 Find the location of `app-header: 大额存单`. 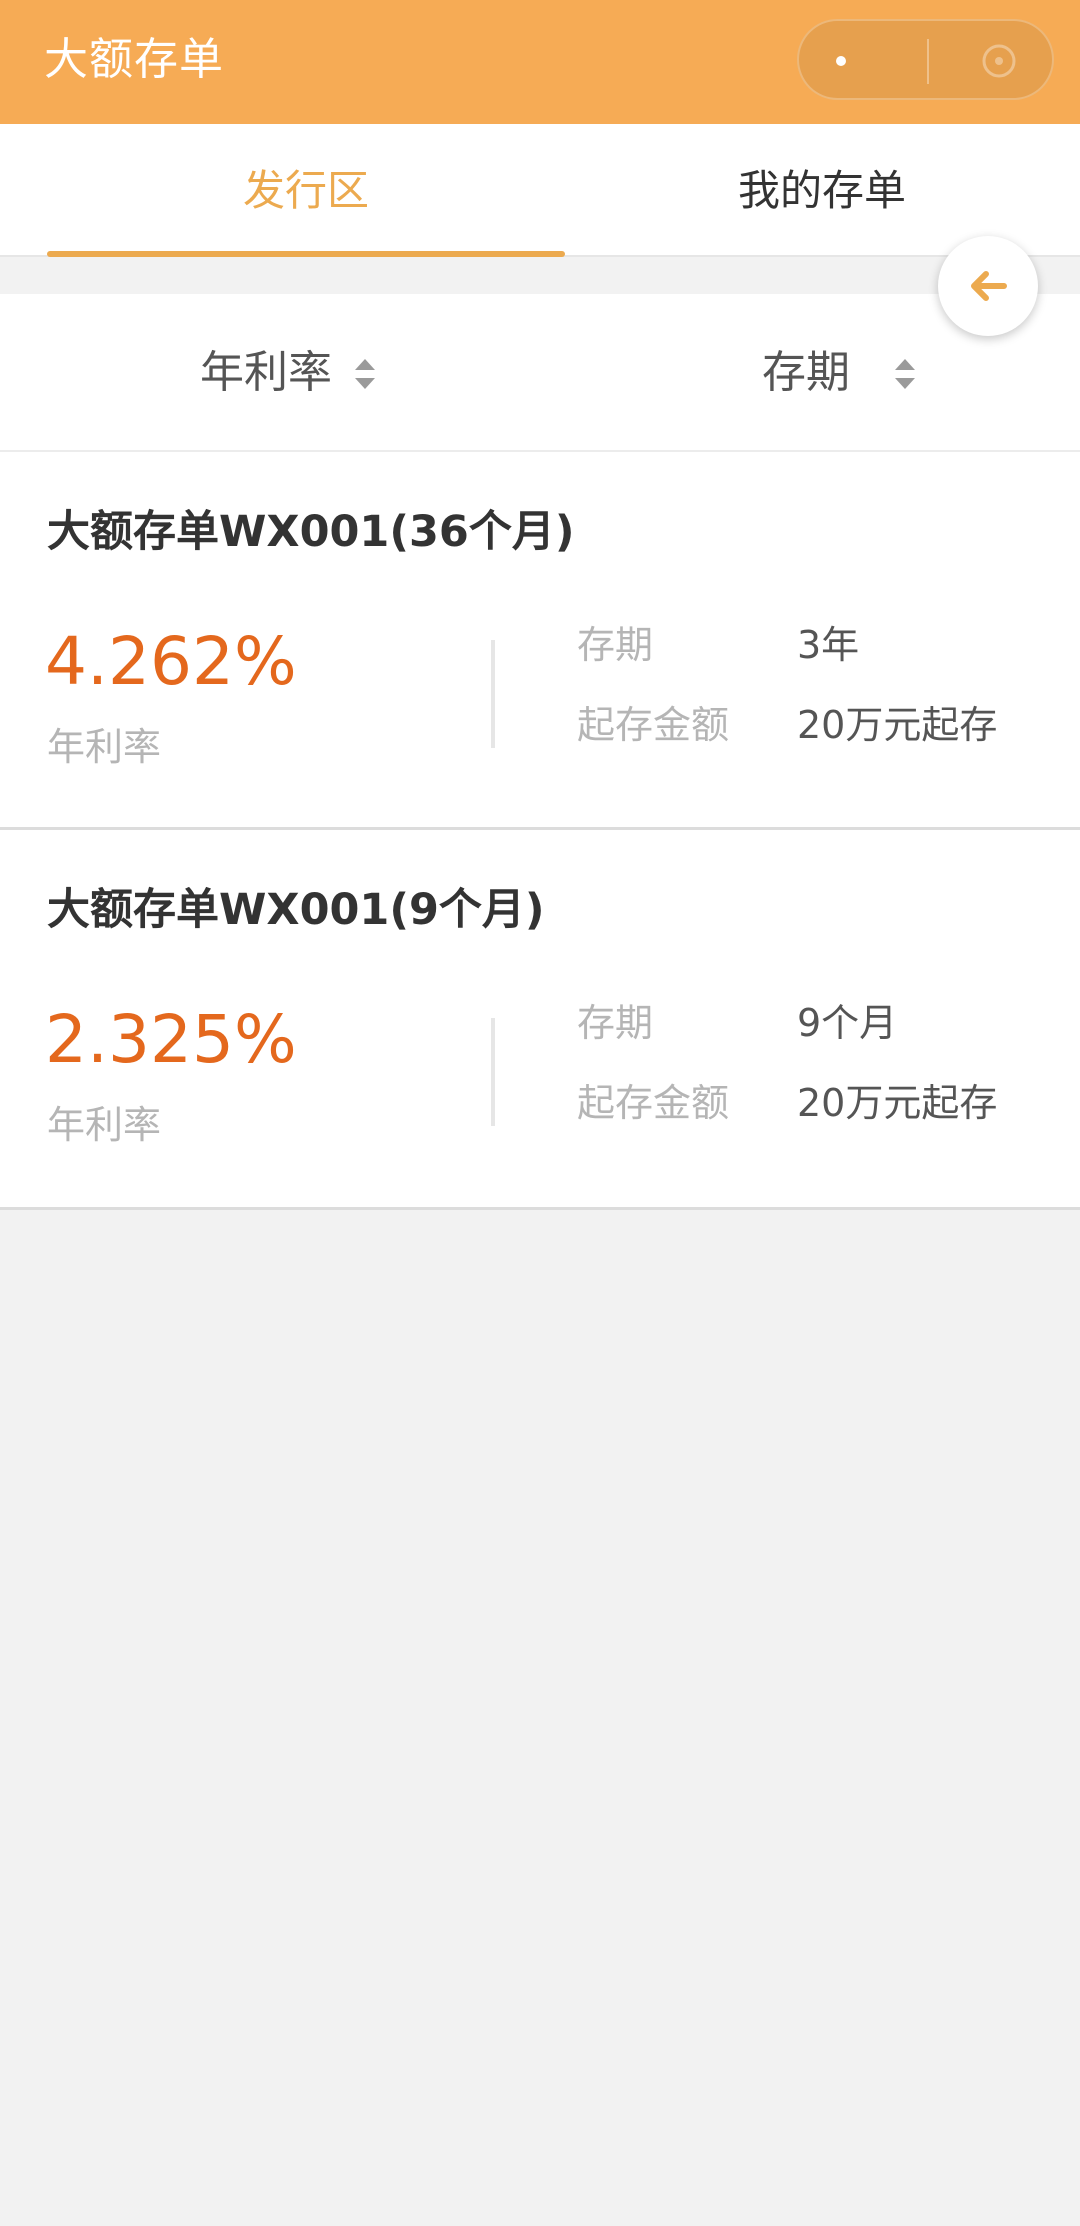

app-header: 大额存单 is located at coordinates (540, 62).